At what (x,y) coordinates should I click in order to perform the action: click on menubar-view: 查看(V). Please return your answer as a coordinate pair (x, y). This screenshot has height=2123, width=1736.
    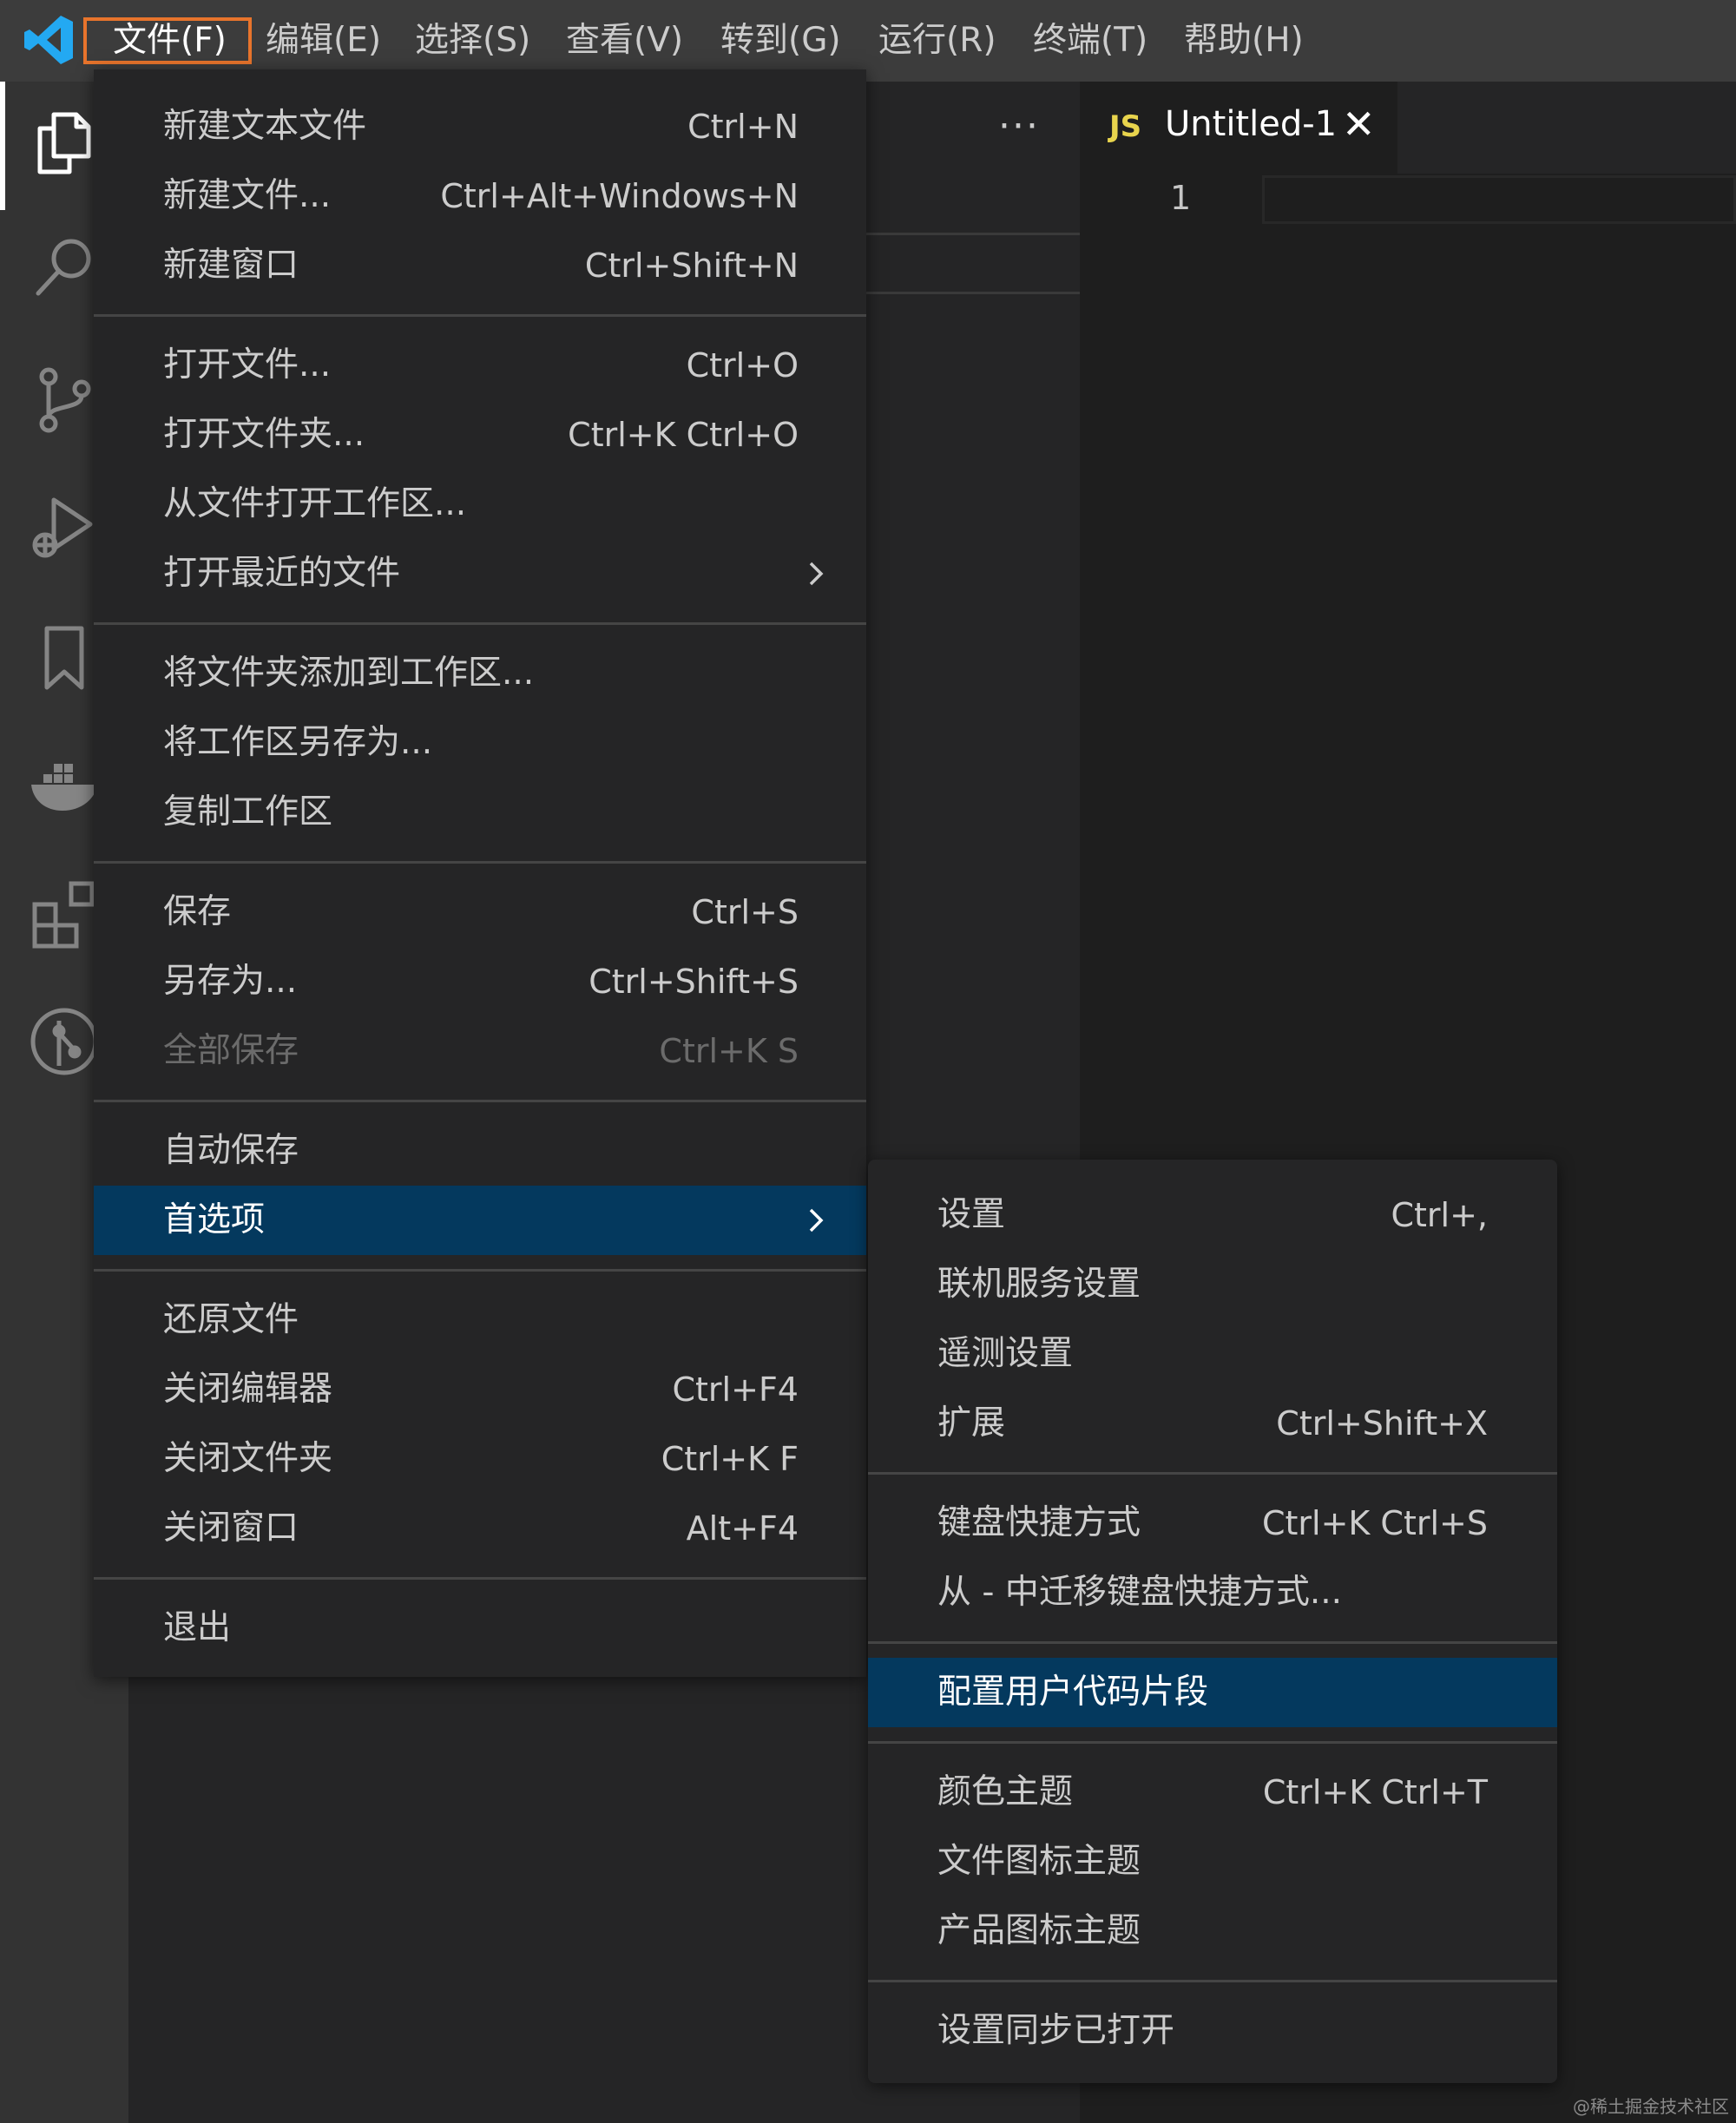
    Looking at the image, I should click on (624, 40).